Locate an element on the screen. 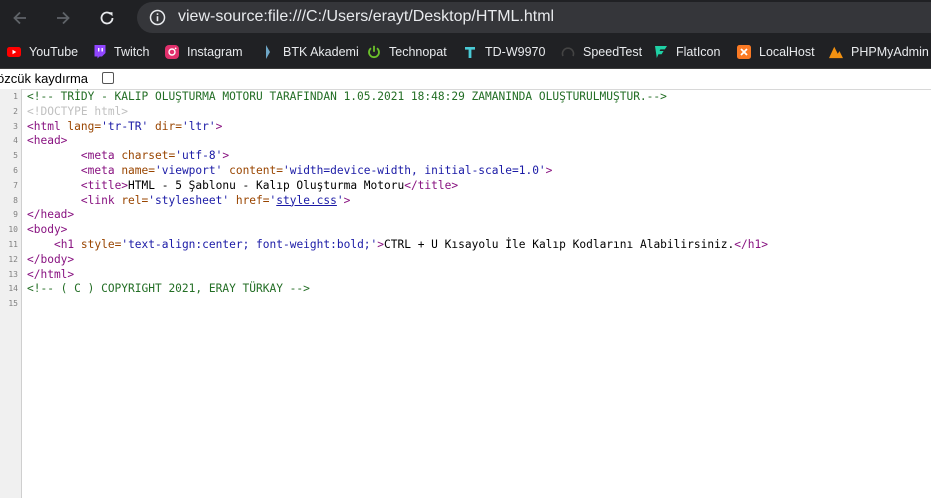  line-number: 7 is located at coordinates (15, 185).